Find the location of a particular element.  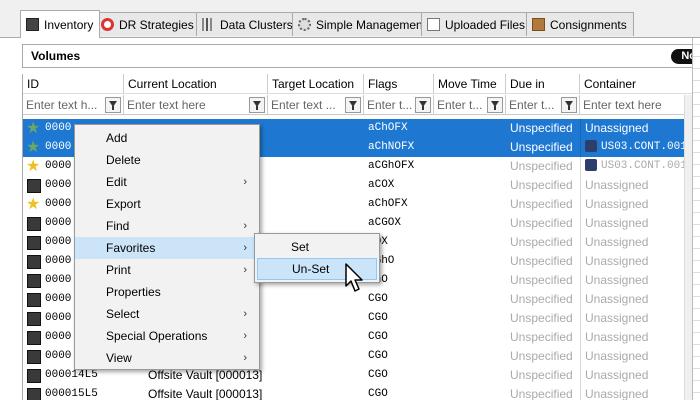

tab-inventory: Inventory is located at coordinates (60, 24).